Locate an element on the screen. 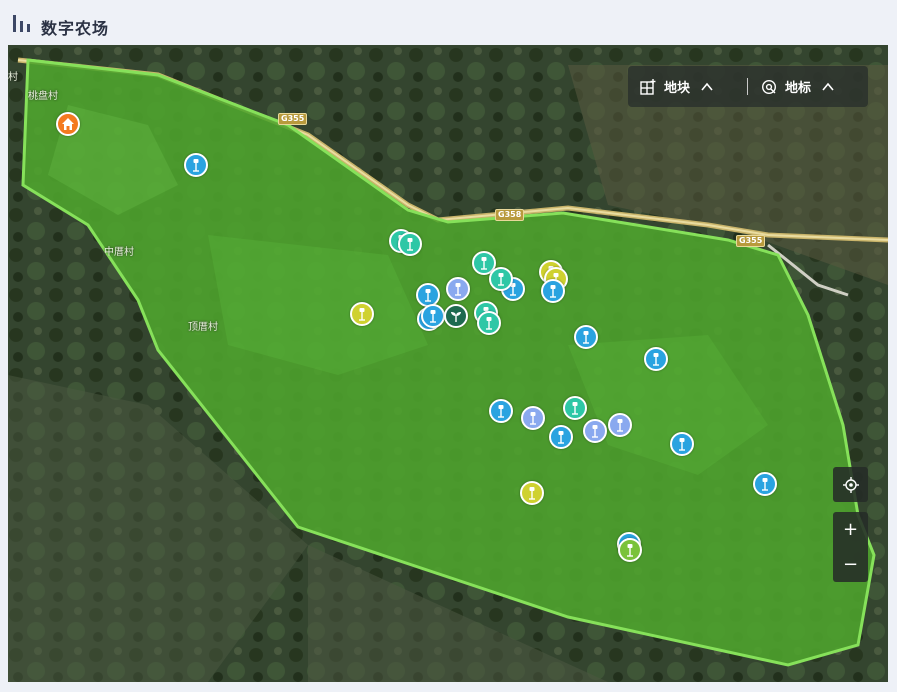 Image resolution: width=897 pixels, height=692 pixels. place-label: 顶厝村 is located at coordinates (203, 327).